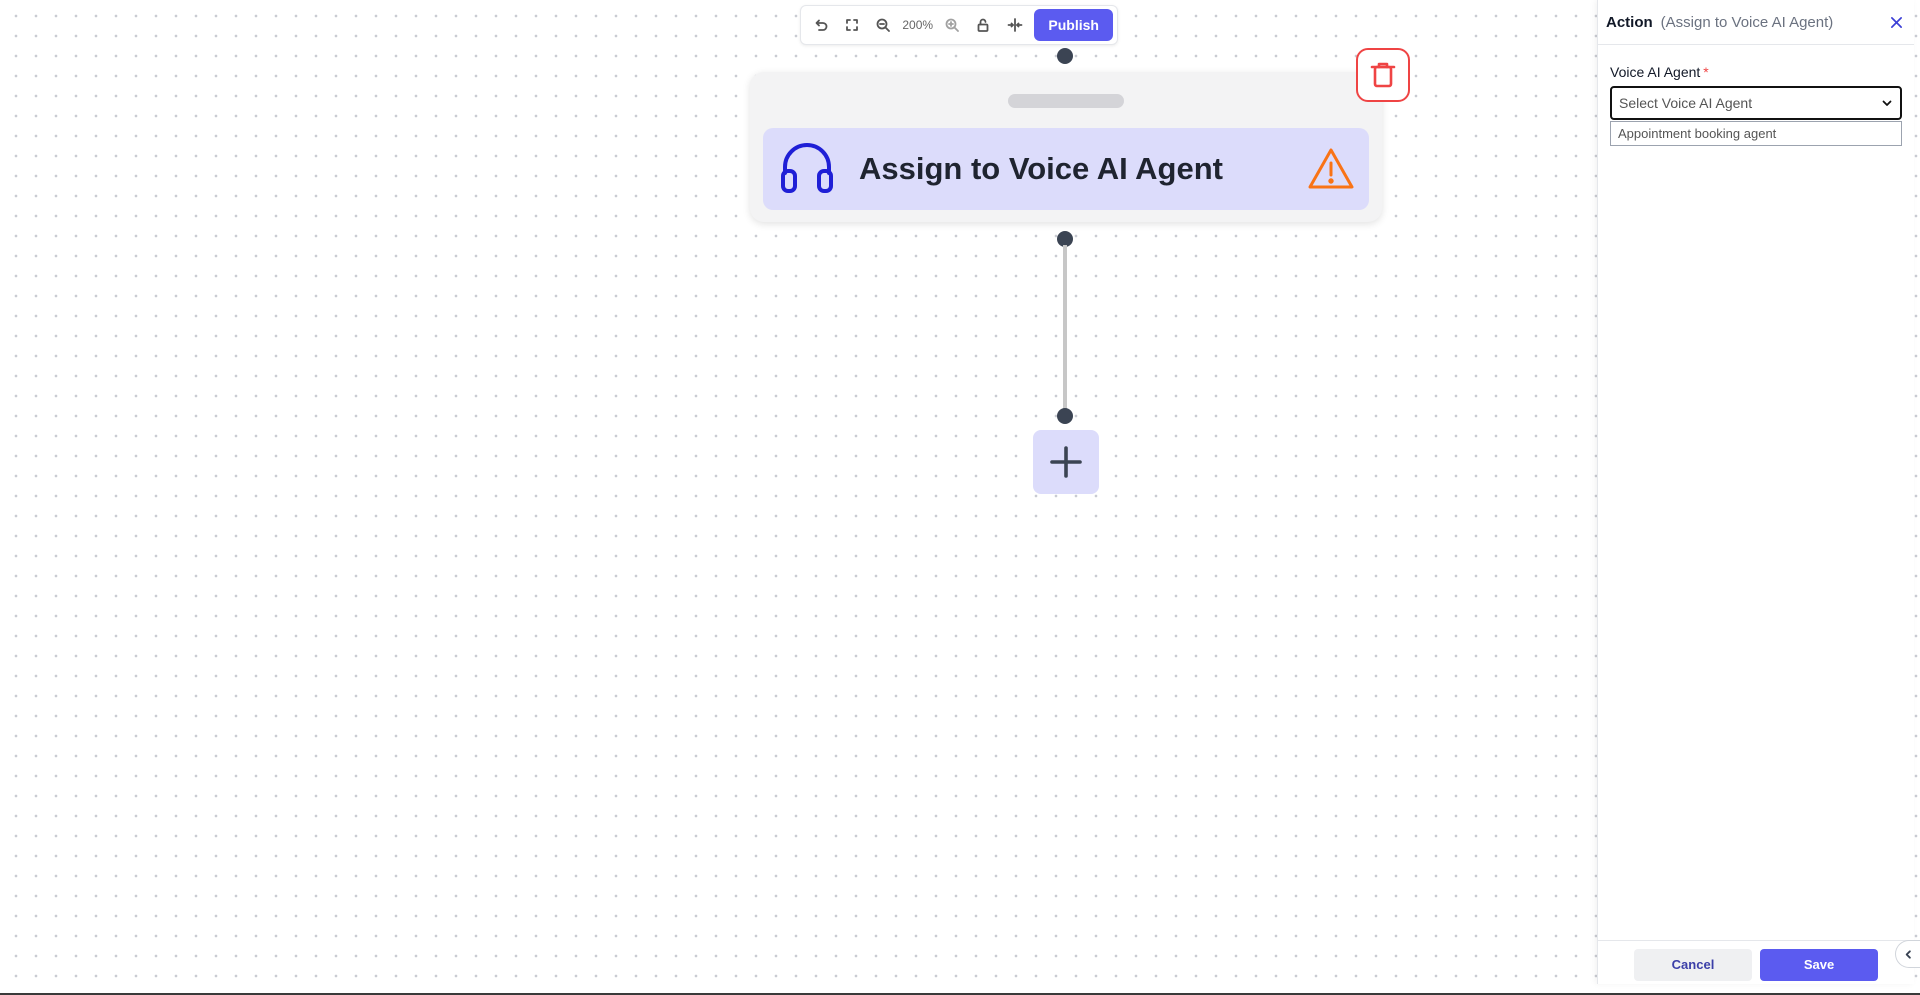  What do you see at coordinates (807, 168) in the screenshot?
I see `headset-icon` at bounding box center [807, 168].